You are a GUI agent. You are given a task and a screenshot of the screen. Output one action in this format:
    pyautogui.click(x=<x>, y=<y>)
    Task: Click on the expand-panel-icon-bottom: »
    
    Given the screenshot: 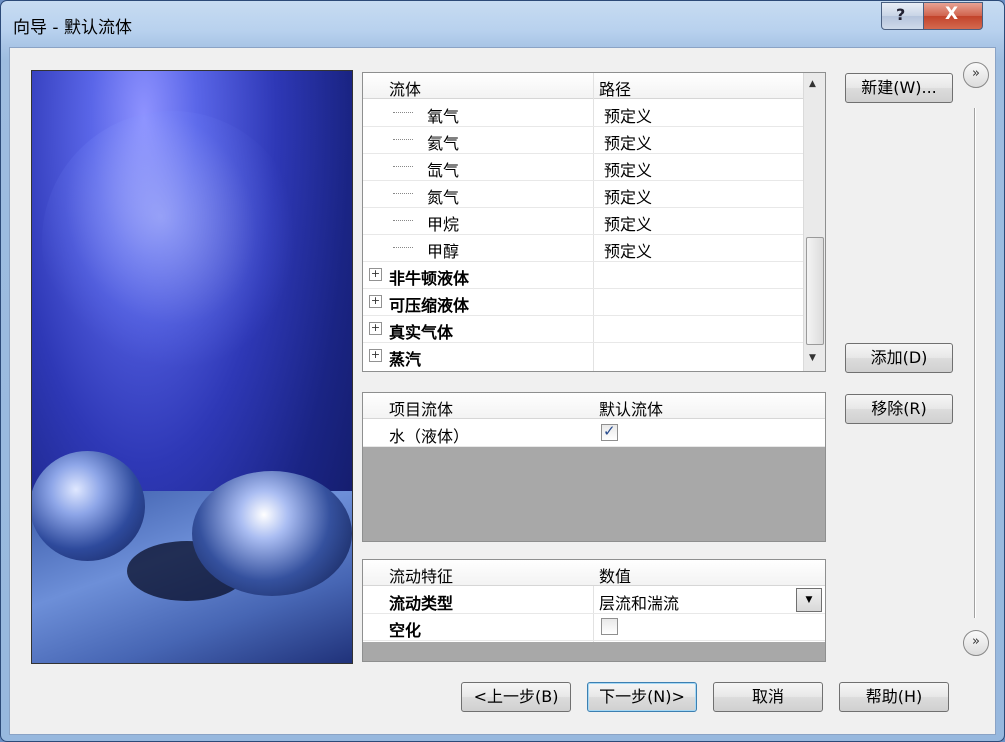 What is the action you would take?
    pyautogui.click(x=976, y=643)
    